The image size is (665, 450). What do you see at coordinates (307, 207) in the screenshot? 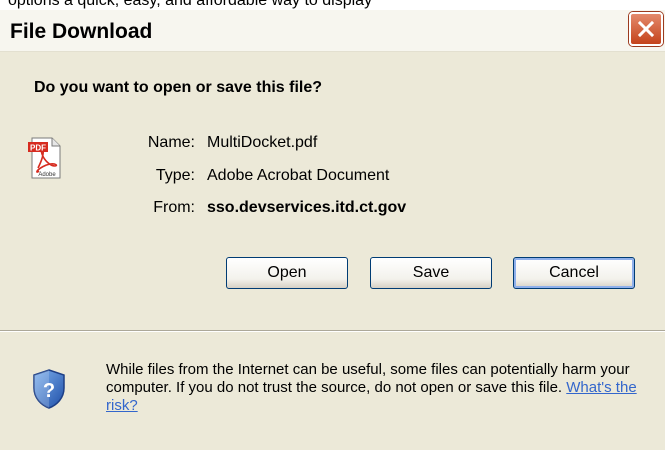
I see `file-source-value: sso.devservices.itd.ct.gov` at bounding box center [307, 207].